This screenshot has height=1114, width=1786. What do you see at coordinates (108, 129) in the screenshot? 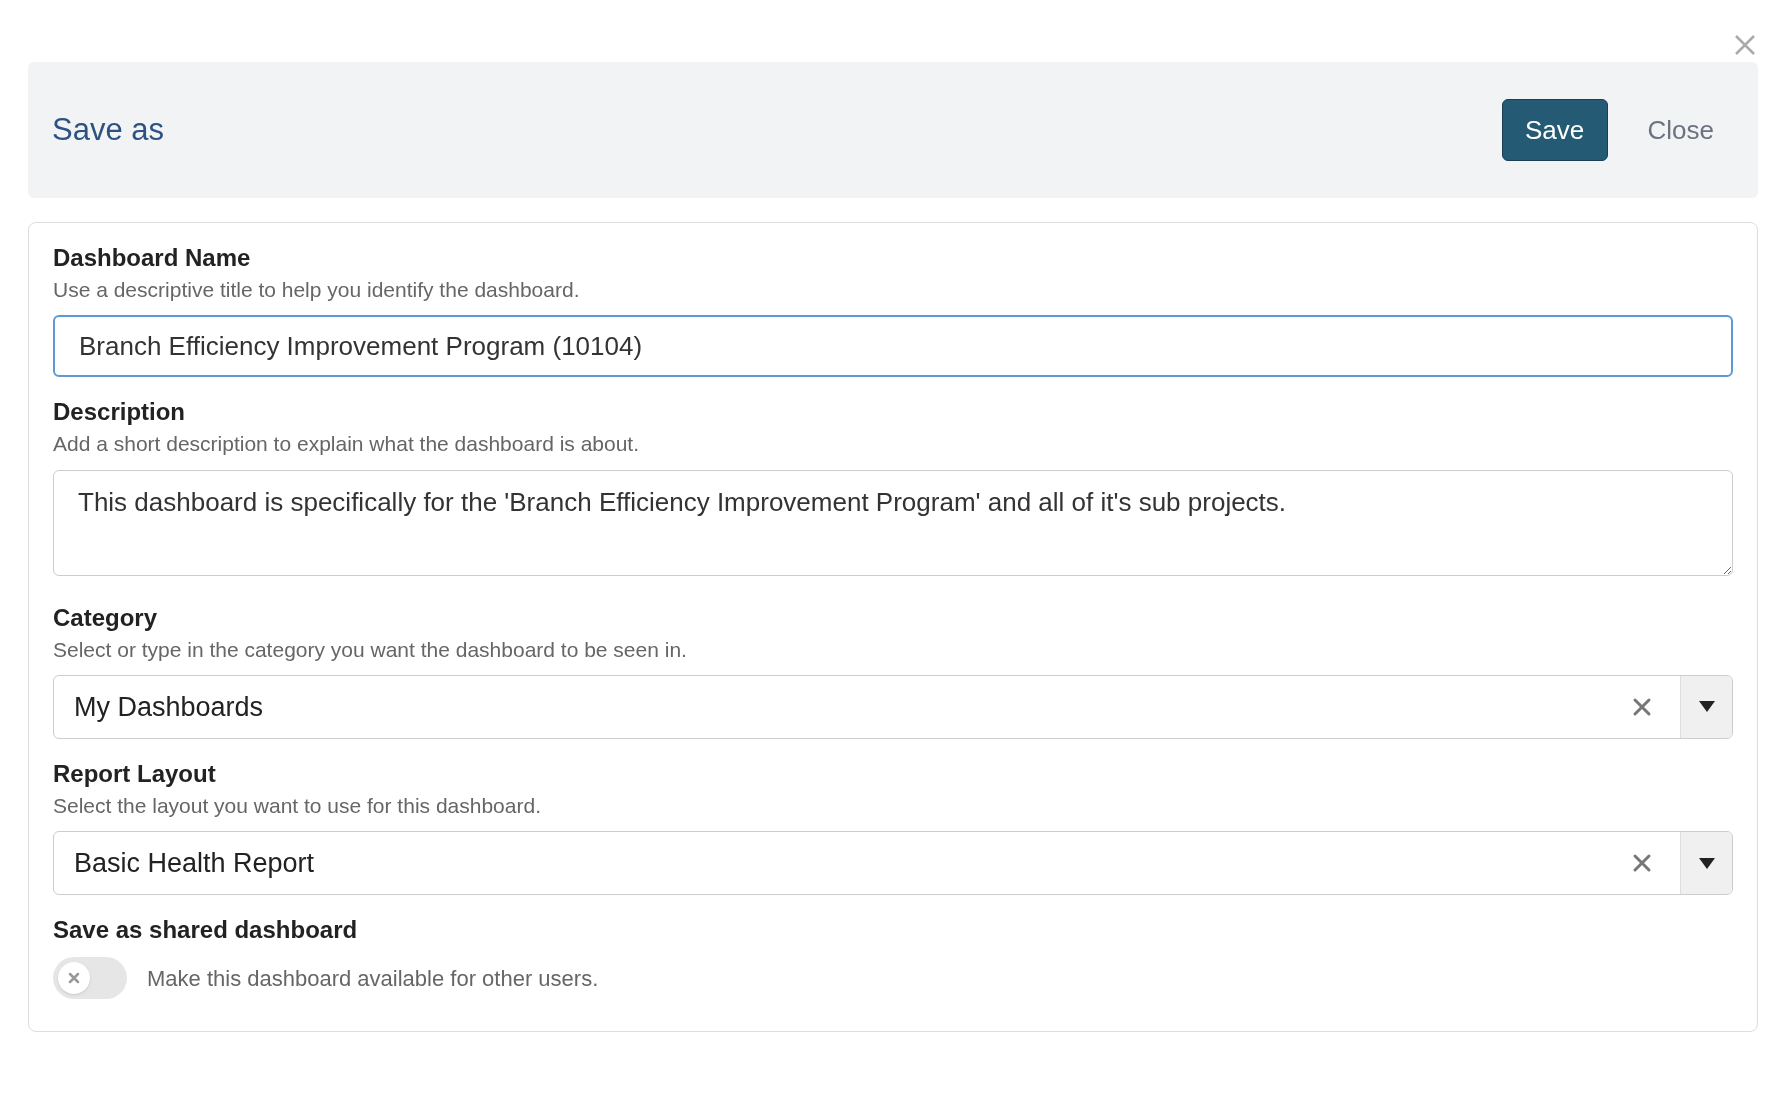
I see `dialog-title: Save as` at bounding box center [108, 129].